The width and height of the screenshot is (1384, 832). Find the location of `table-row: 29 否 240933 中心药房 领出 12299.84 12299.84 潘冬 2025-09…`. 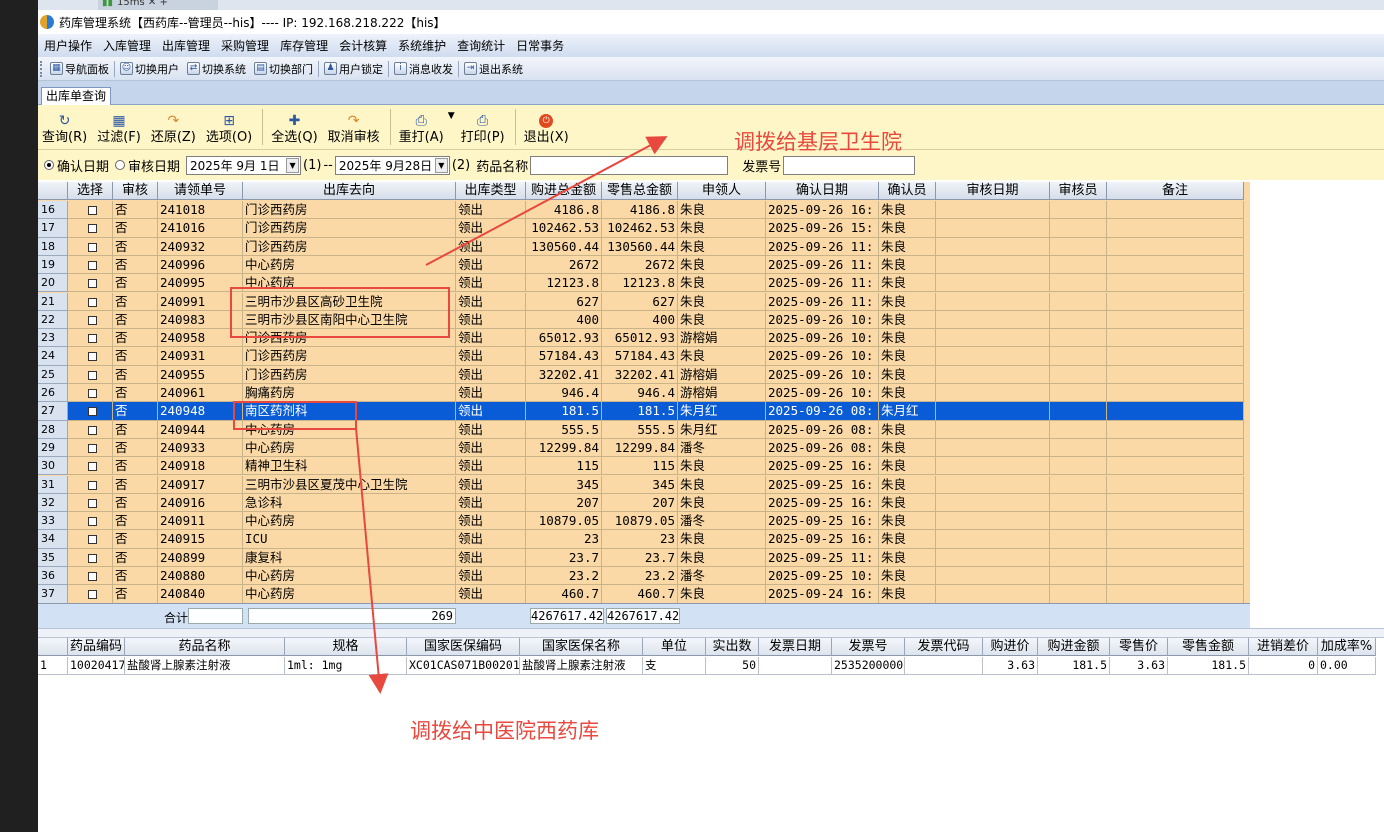

table-row: 29 否 240933 中心药房 领出 12299.84 12299.84 潘冬 2025-09… is located at coordinates (641, 448).